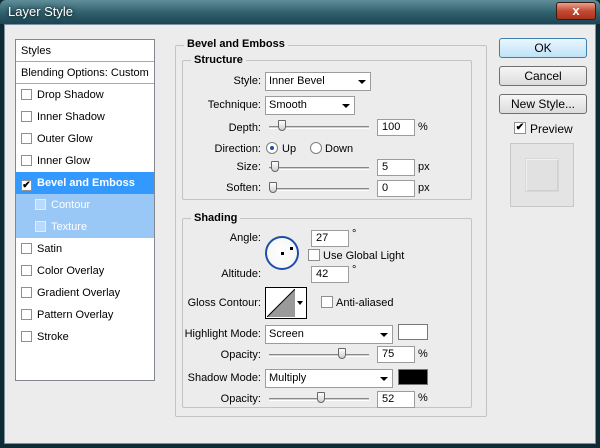  Describe the element at coordinates (71, 271) in the screenshot. I see `style-item-label: Color Overlay` at that location.